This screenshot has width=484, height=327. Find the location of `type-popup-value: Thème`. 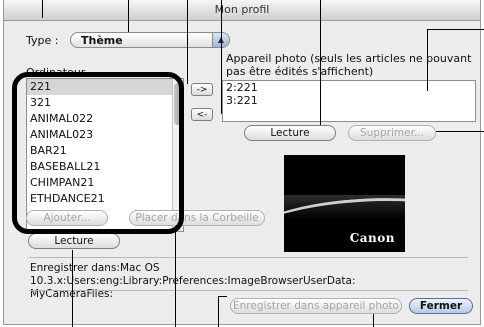

type-popup-value: Thème is located at coordinates (102, 40).